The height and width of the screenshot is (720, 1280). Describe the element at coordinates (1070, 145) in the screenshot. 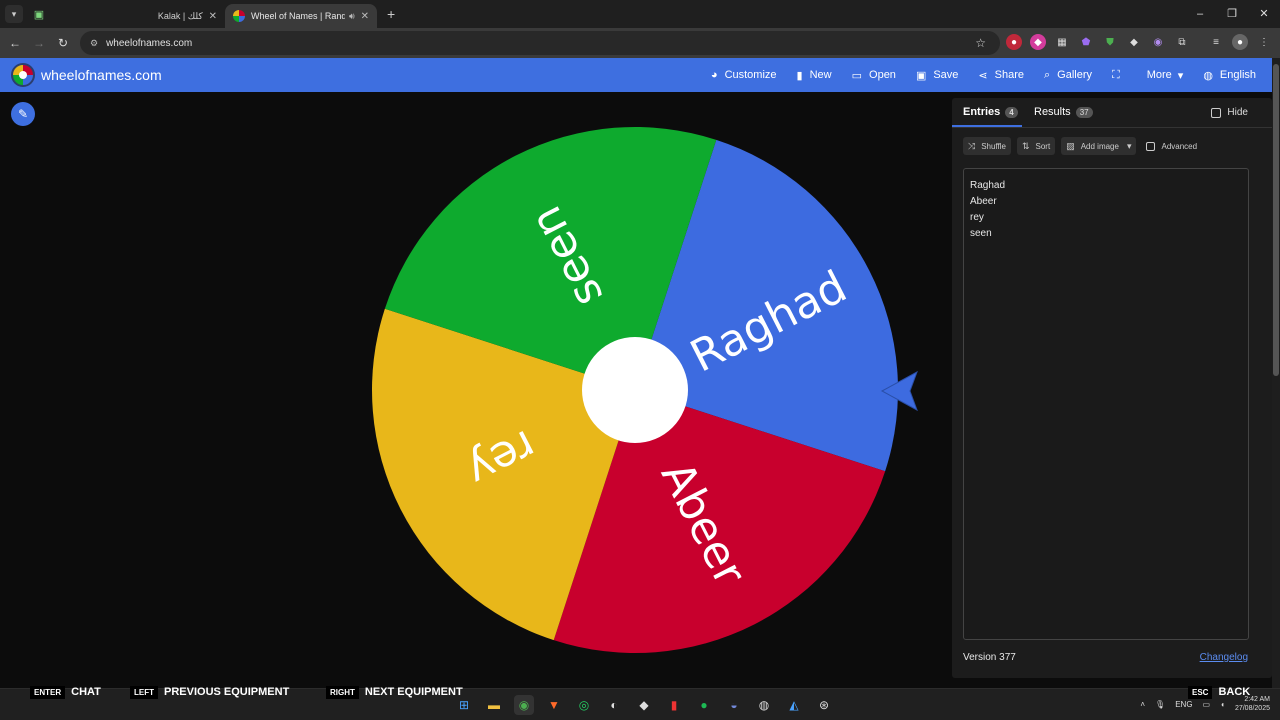

I see `image-icon: ▨` at that location.